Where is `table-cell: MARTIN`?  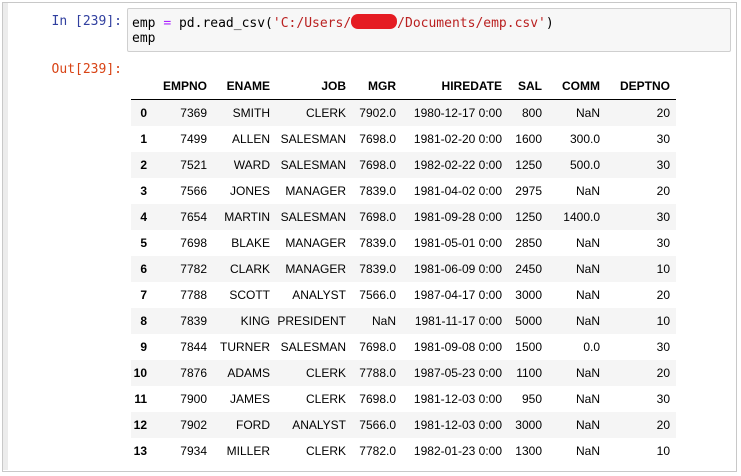 table-cell: MARTIN is located at coordinates (247, 217).